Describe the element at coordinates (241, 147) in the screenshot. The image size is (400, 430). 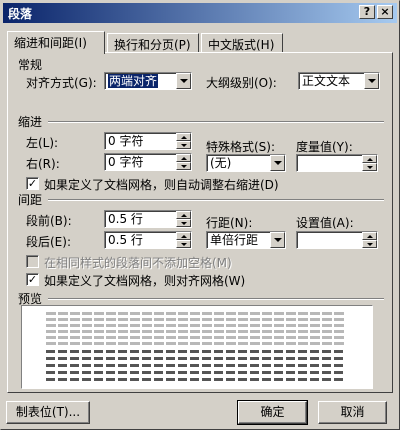
I see `special-indent-label: 特殊格式(S):` at that location.